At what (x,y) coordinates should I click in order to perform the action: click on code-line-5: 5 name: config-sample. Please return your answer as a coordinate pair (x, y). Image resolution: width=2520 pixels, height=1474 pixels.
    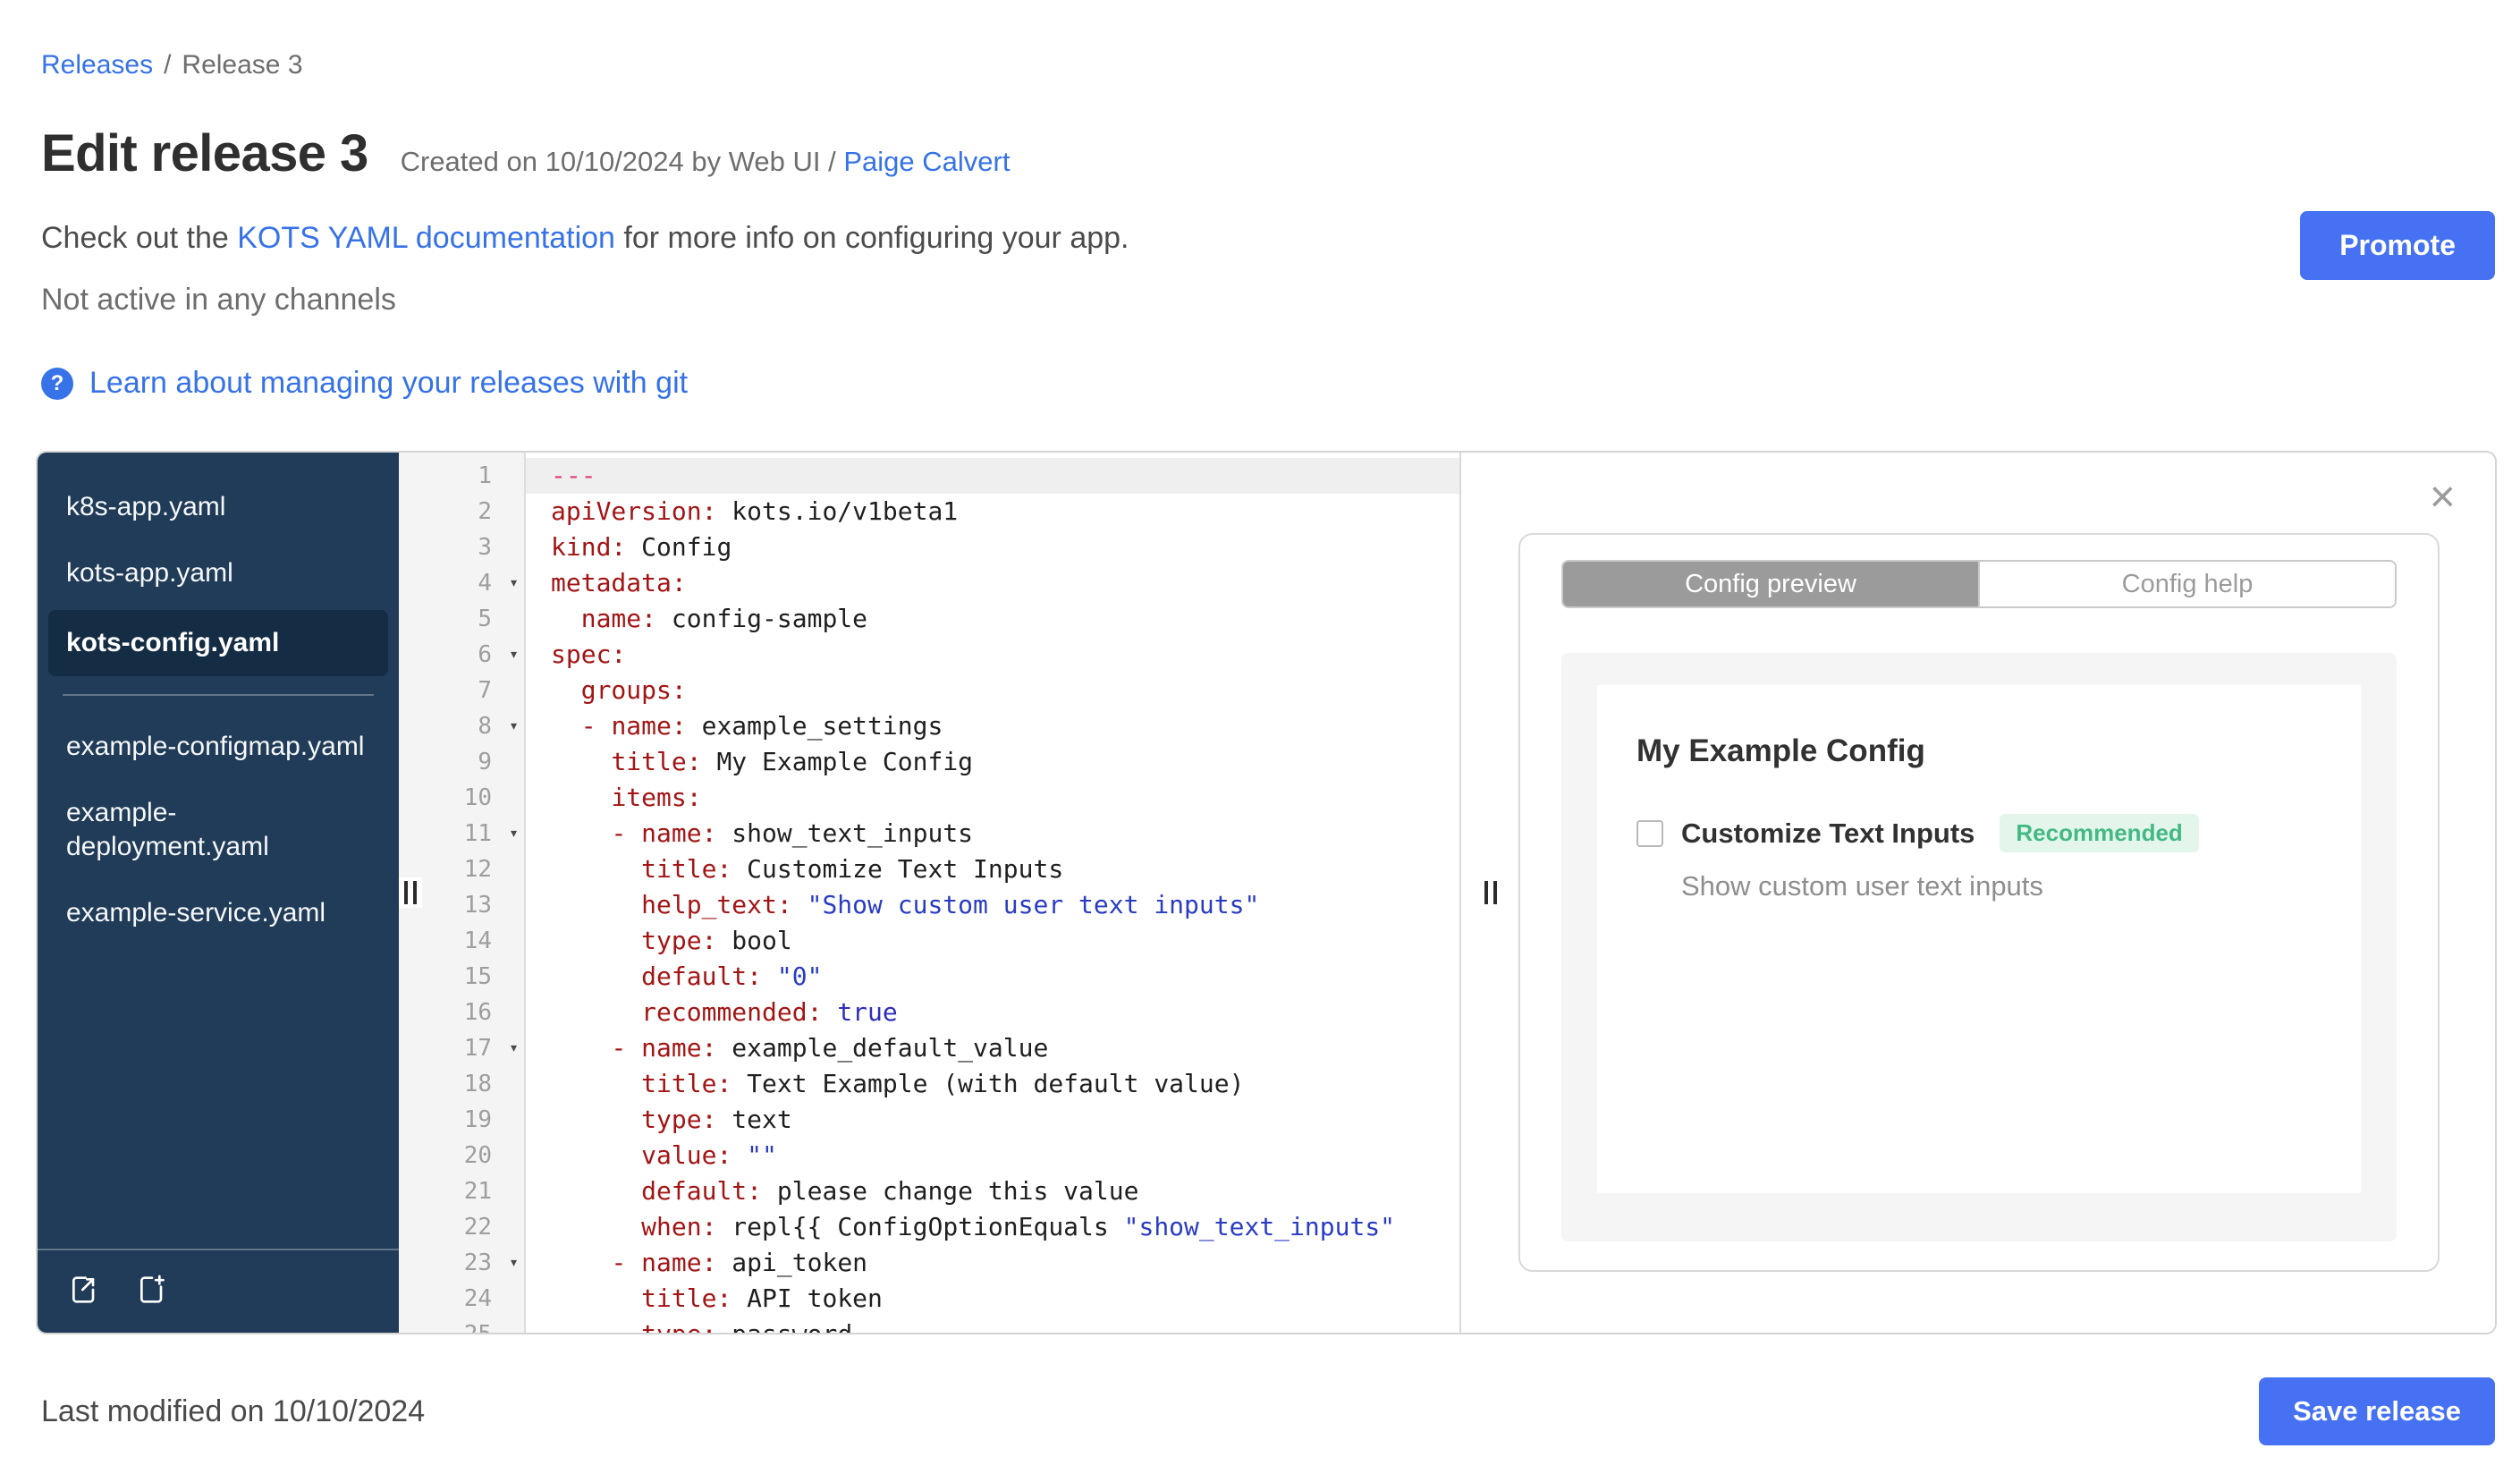
    Looking at the image, I should click on (929, 619).